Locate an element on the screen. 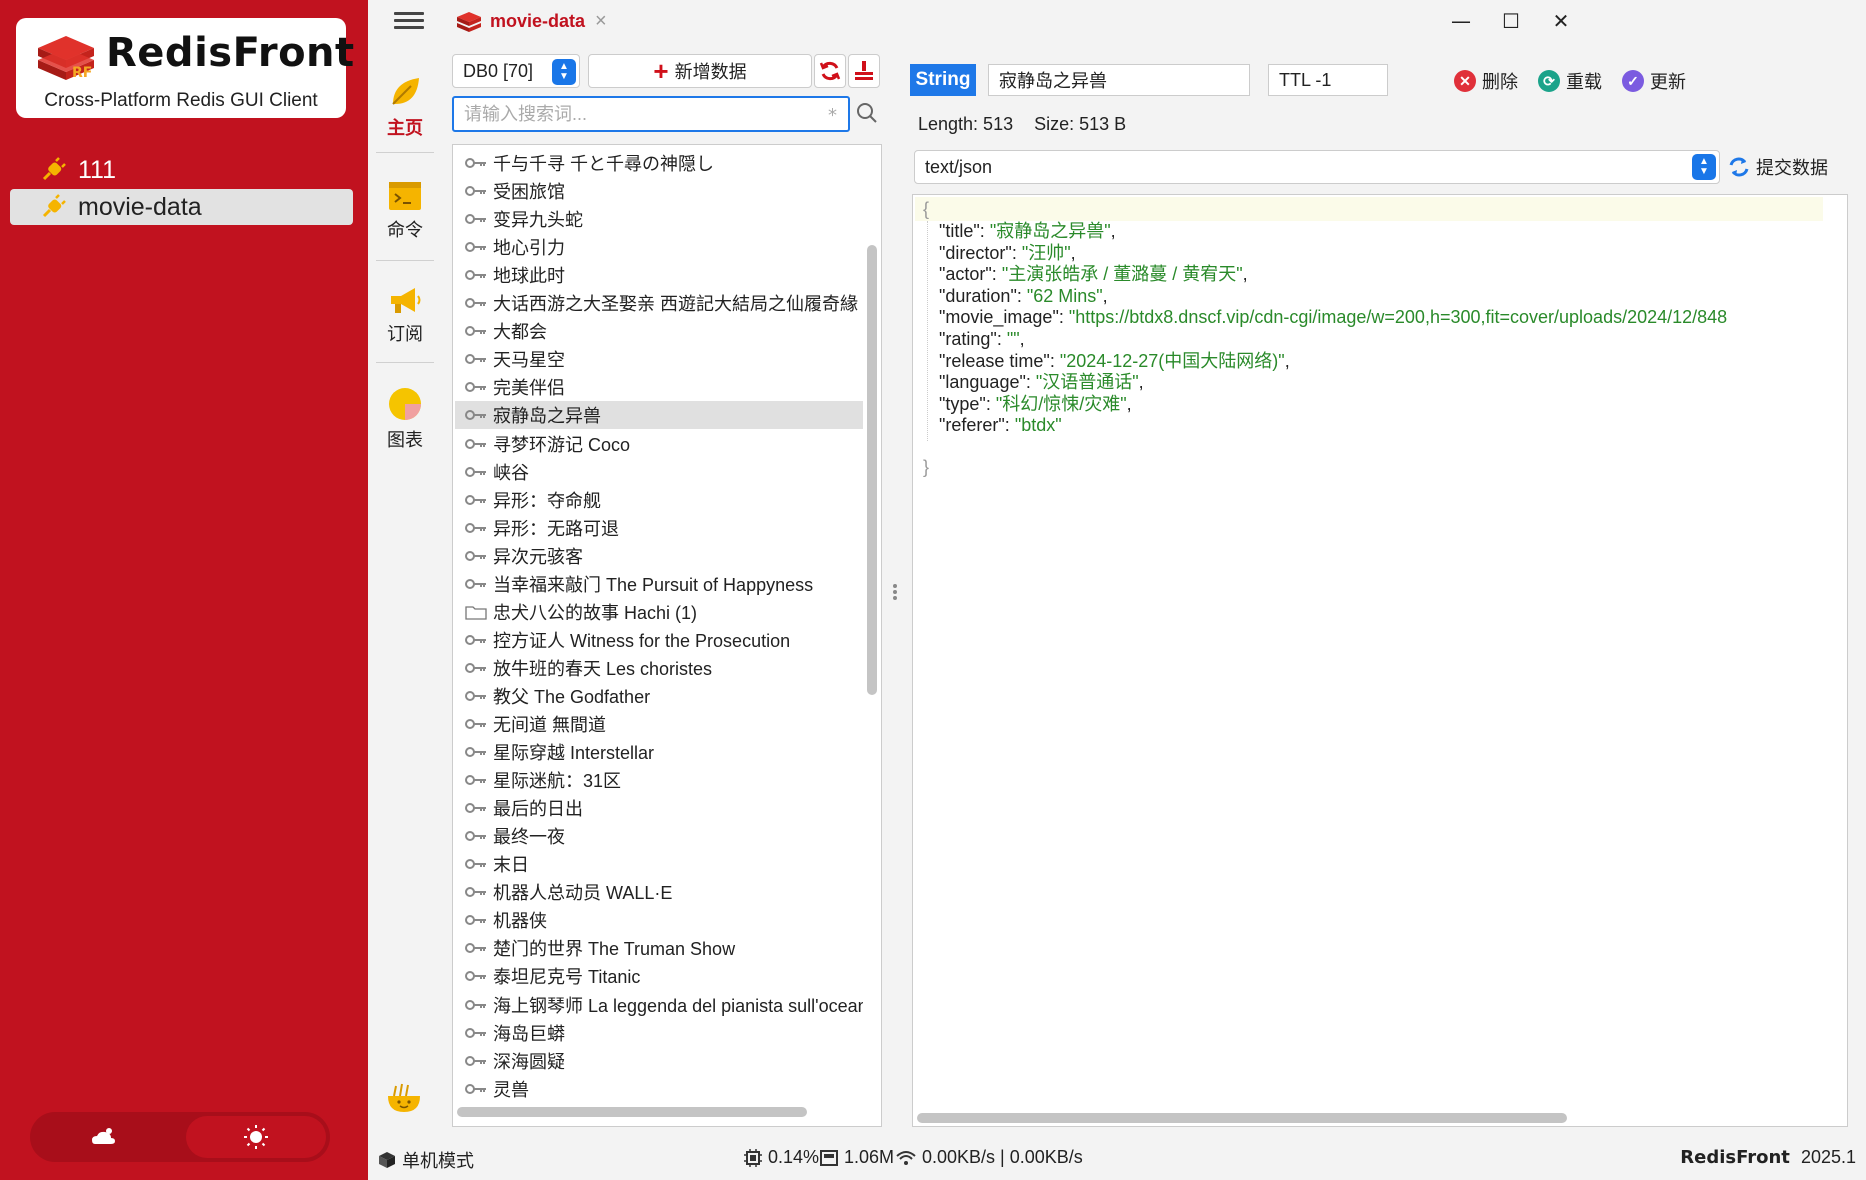 This screenshot has width=1866, height=1180. key-row: 放牛班的春天 Les choristes is located at coordinates (659, 668).